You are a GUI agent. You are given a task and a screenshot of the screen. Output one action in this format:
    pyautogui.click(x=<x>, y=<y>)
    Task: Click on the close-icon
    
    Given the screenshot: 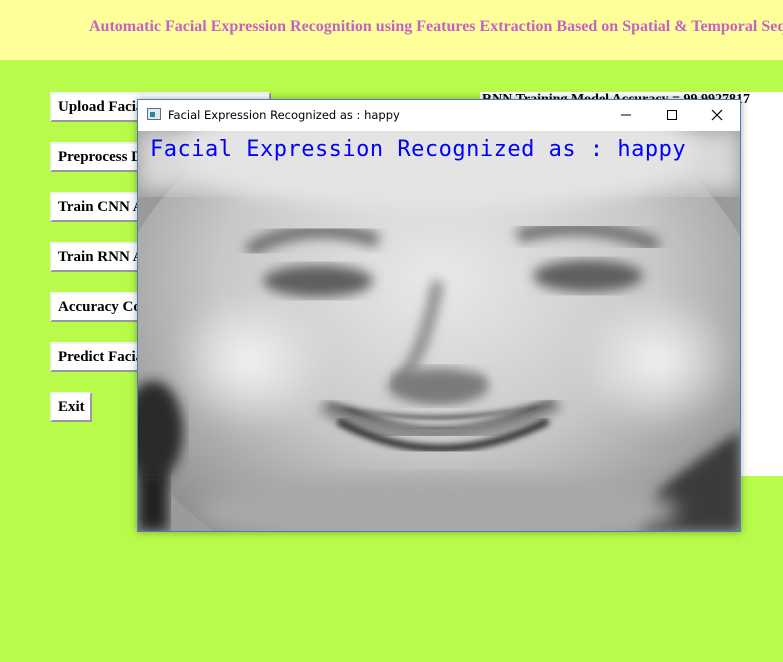 What is the action you would take?
    pyautogui.click(x=717, y=115)
    